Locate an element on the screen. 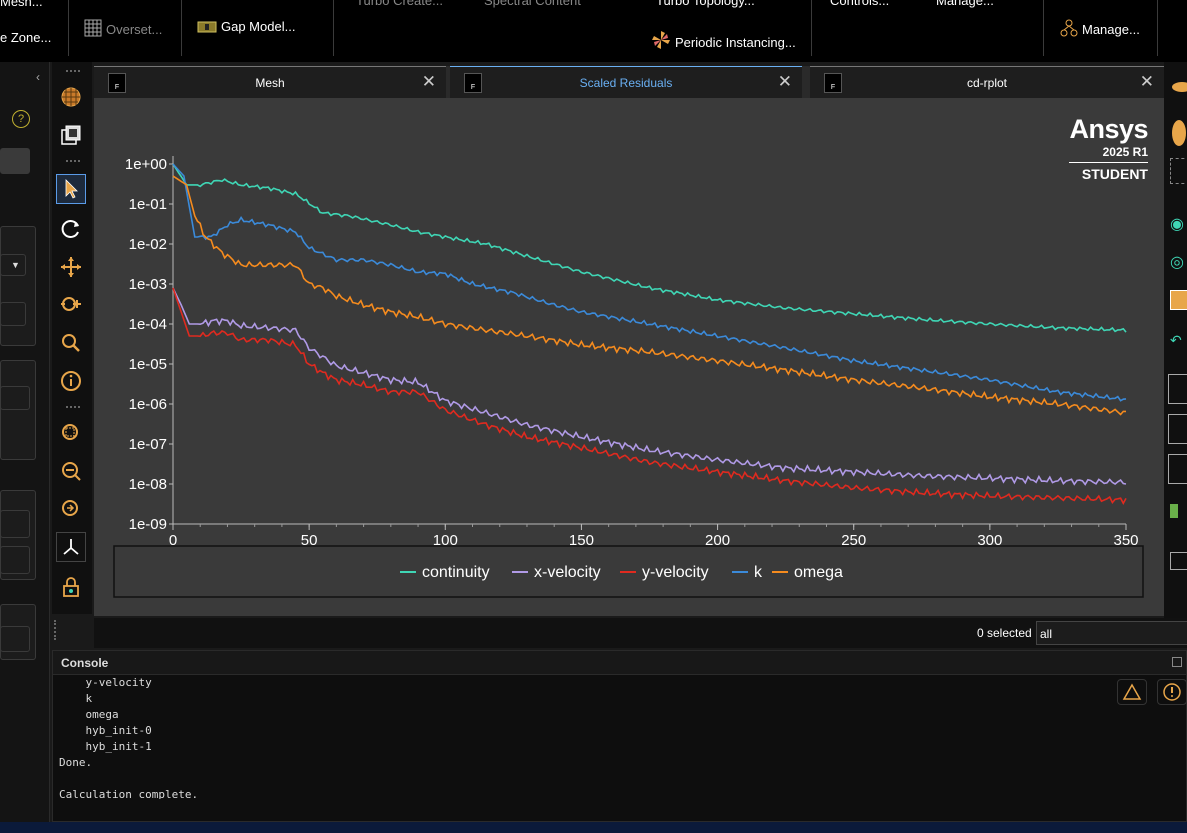 The image size is (1187, 833). lock-view-icon is located at coordinates (71, 587).